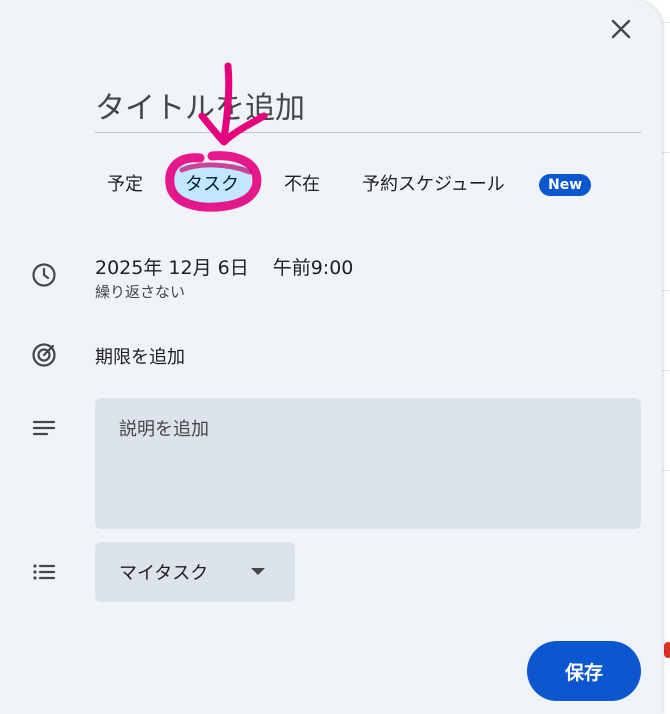 The image size is (670, 714). What do you see at coordinates (212, 185) in the screenshot?
I see `tab-task: タスク` at bounding box center [212, 185].